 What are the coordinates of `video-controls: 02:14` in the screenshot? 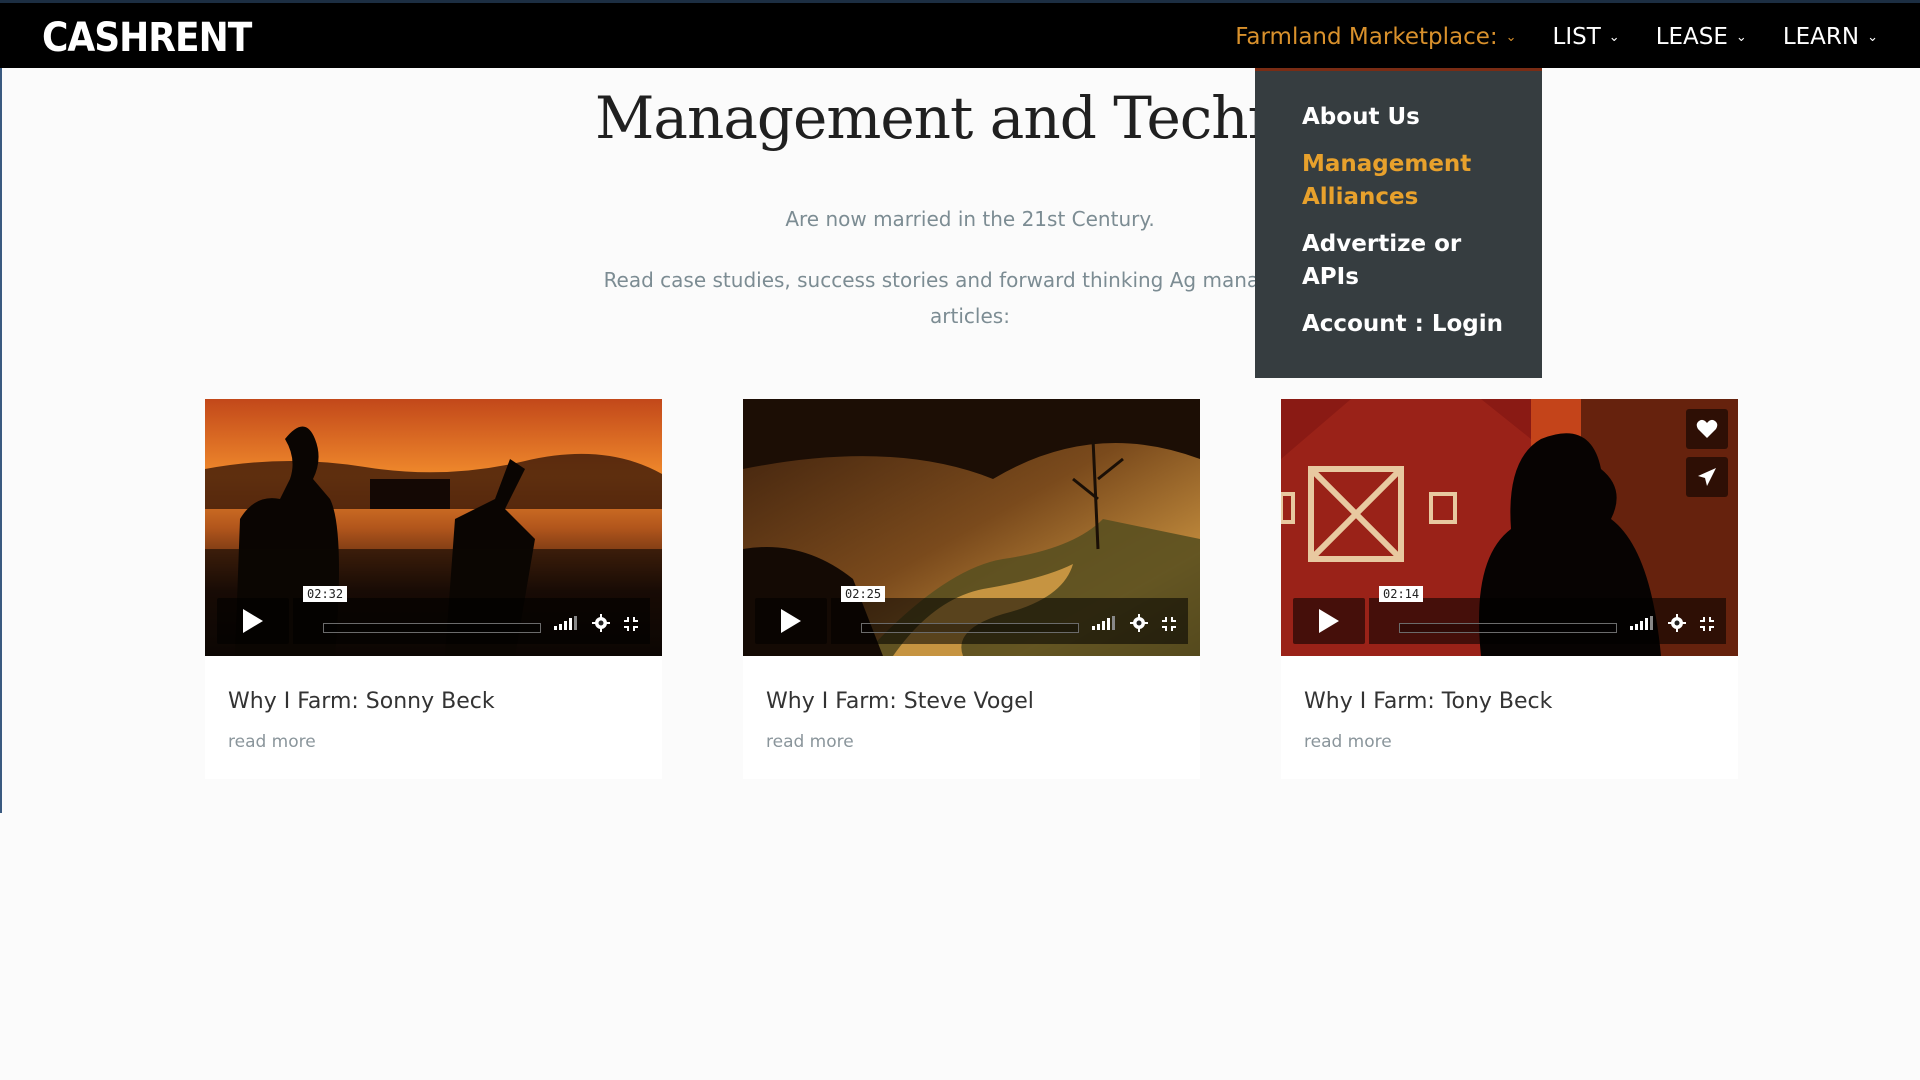 It's located at (1509, 615).